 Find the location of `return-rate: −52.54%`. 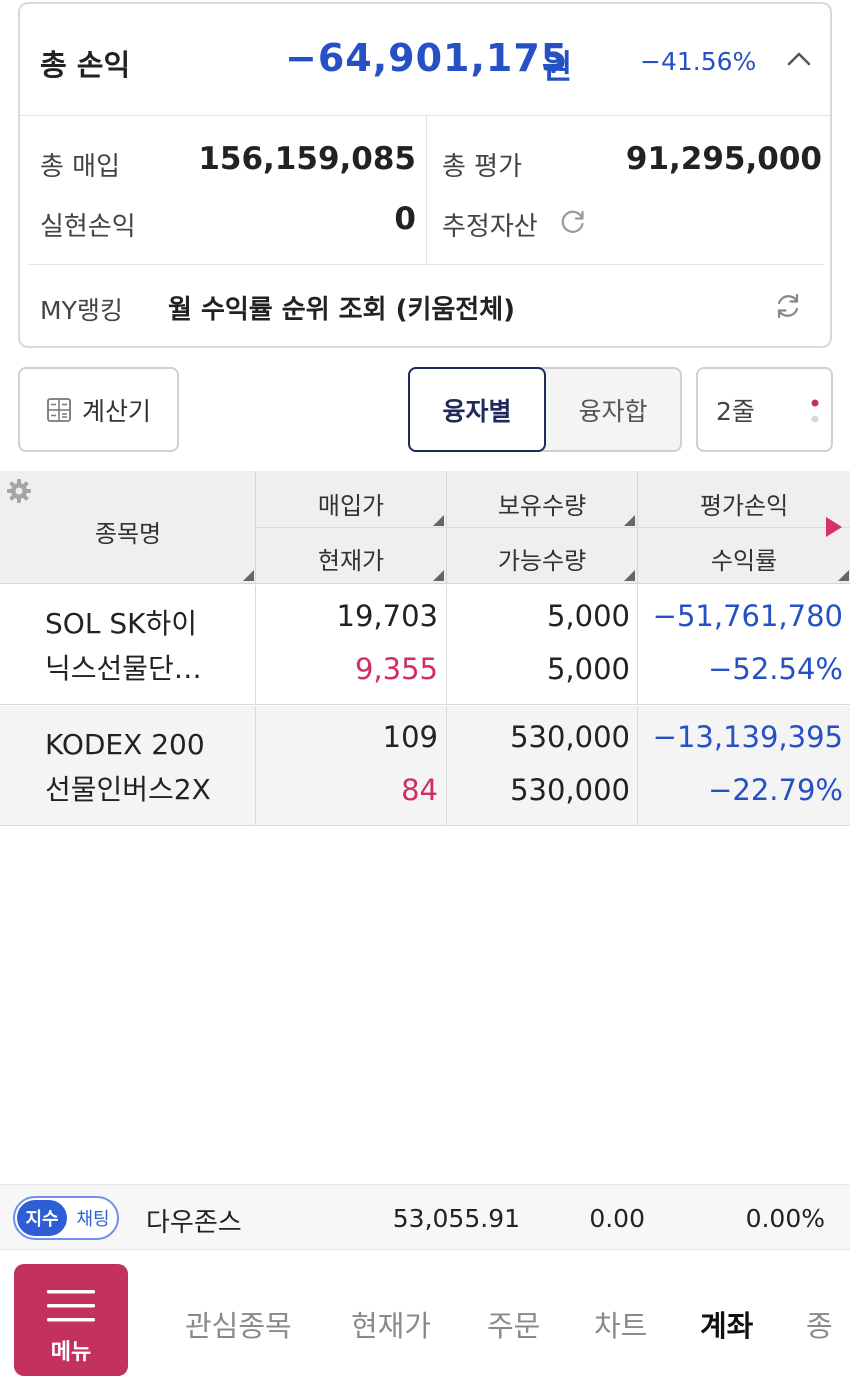

return-rate: −52.54% is located at coordinates (775, 669).